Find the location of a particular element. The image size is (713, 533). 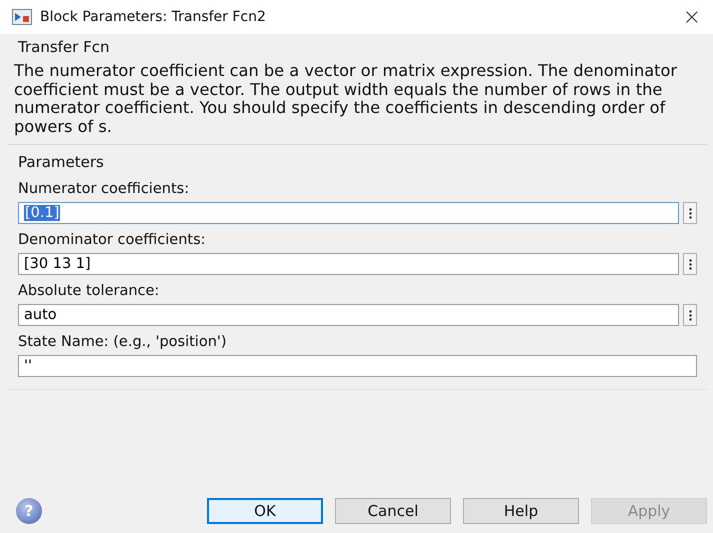

dialog-button: Help is located at coordinates (521, 511).